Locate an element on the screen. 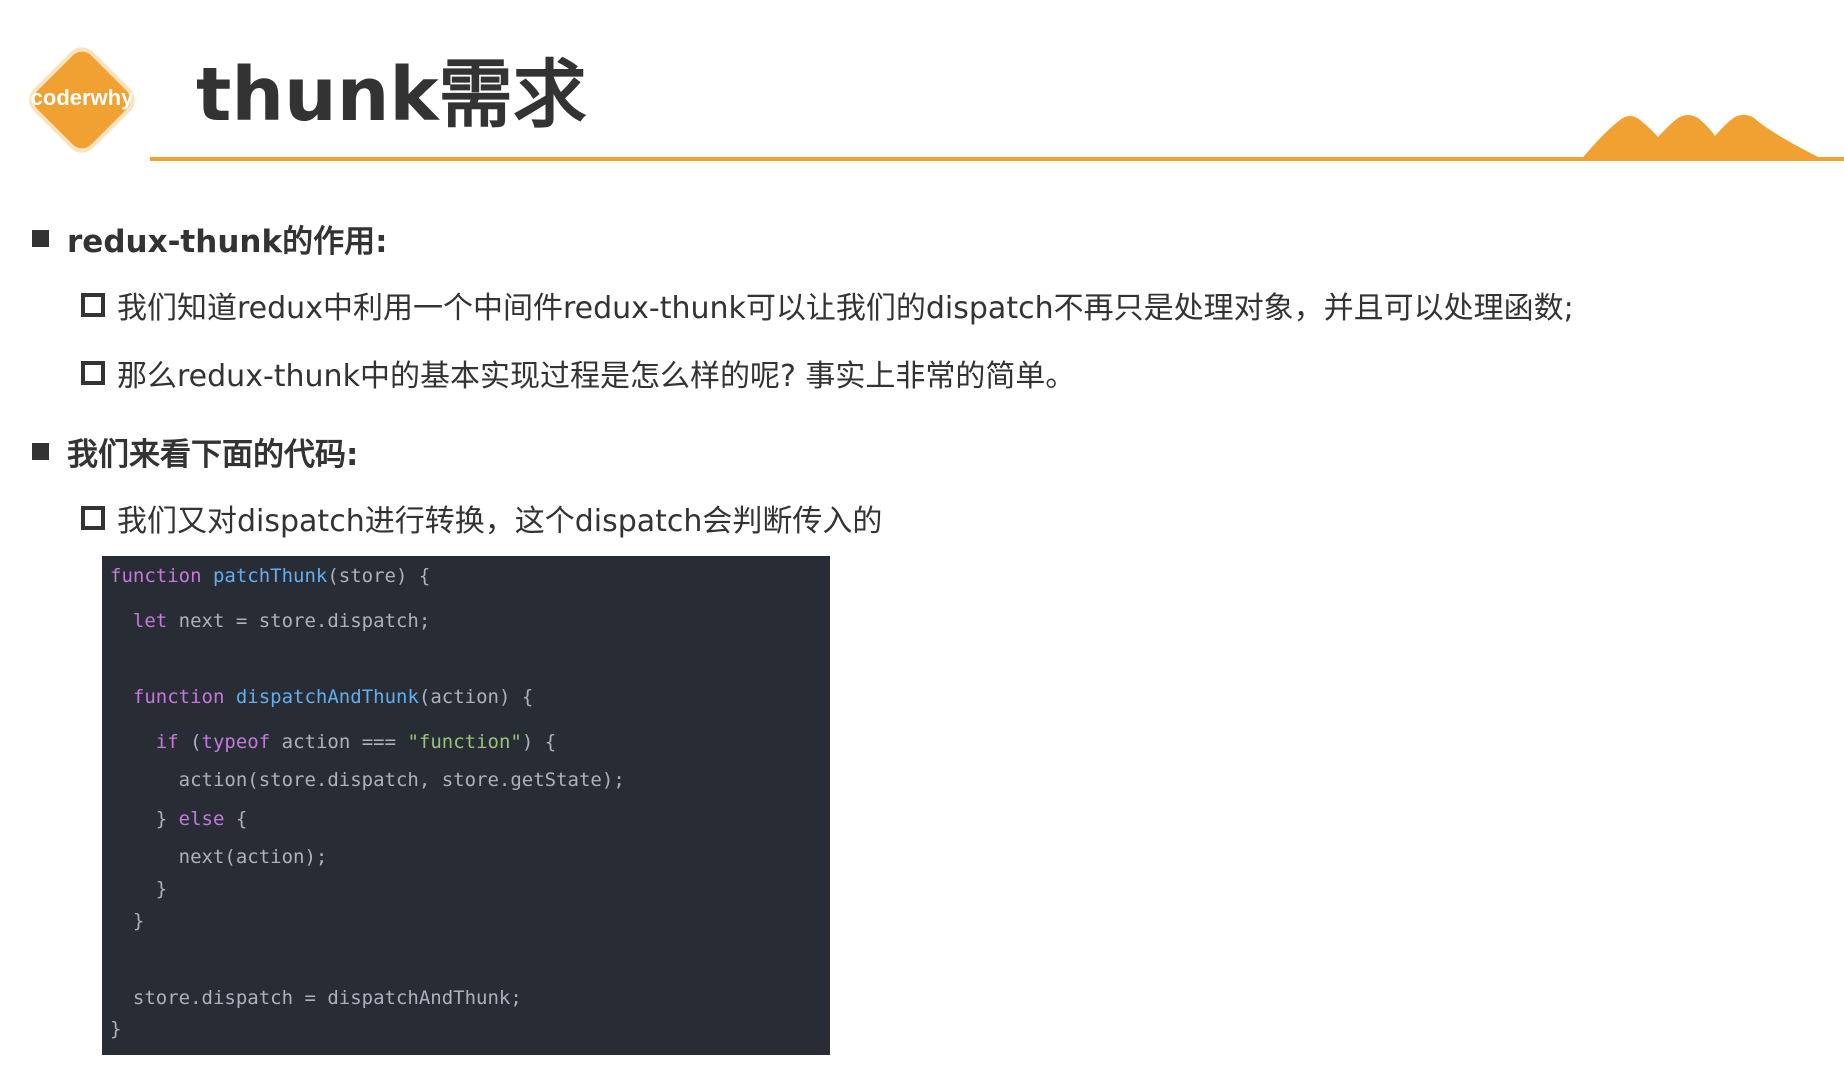  code-line: next(action); is located at coordinates (219, 857).